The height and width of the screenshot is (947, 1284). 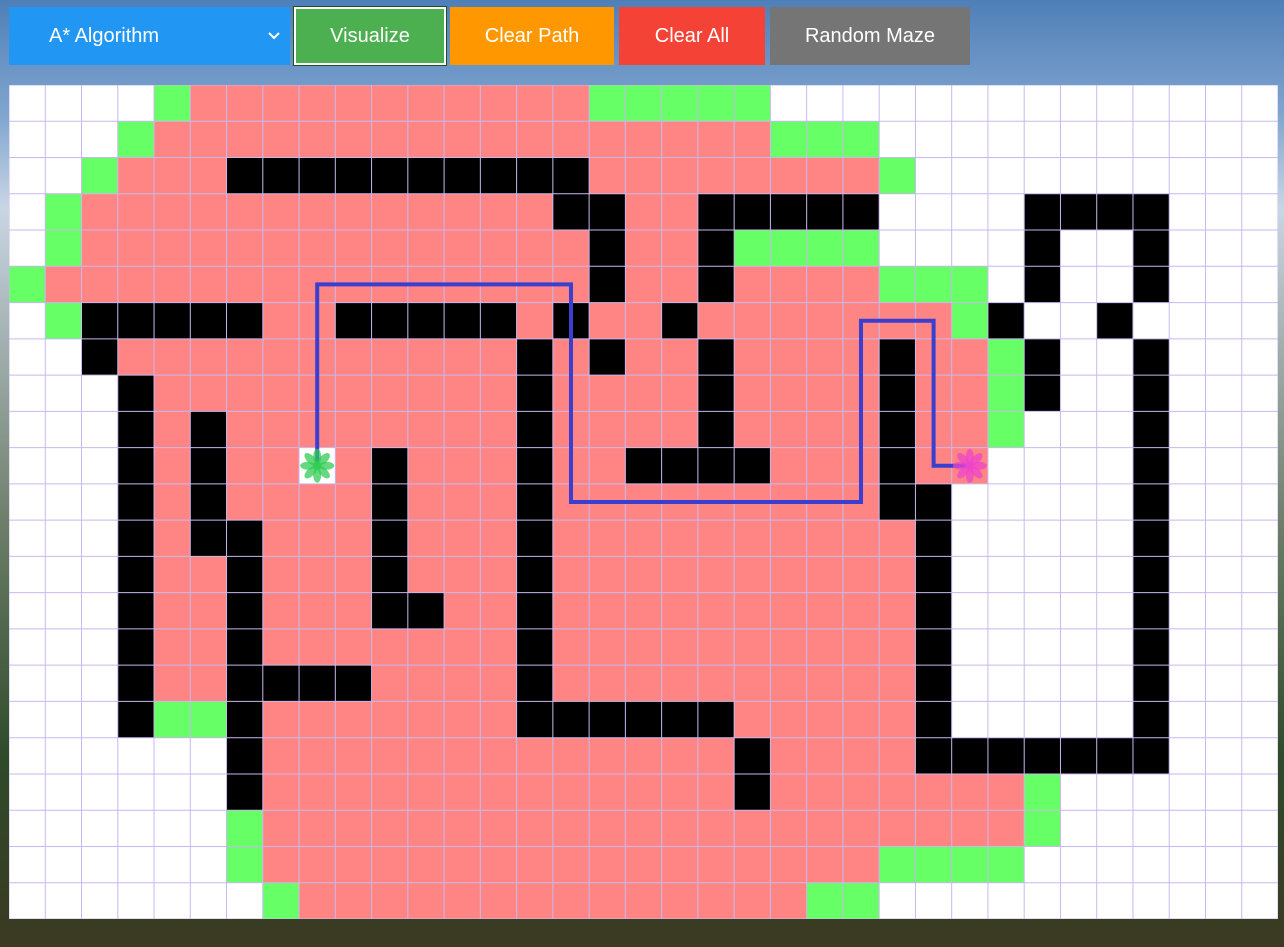 I want to click on clear-all-button: Clear All, so click(x=692, y=36).